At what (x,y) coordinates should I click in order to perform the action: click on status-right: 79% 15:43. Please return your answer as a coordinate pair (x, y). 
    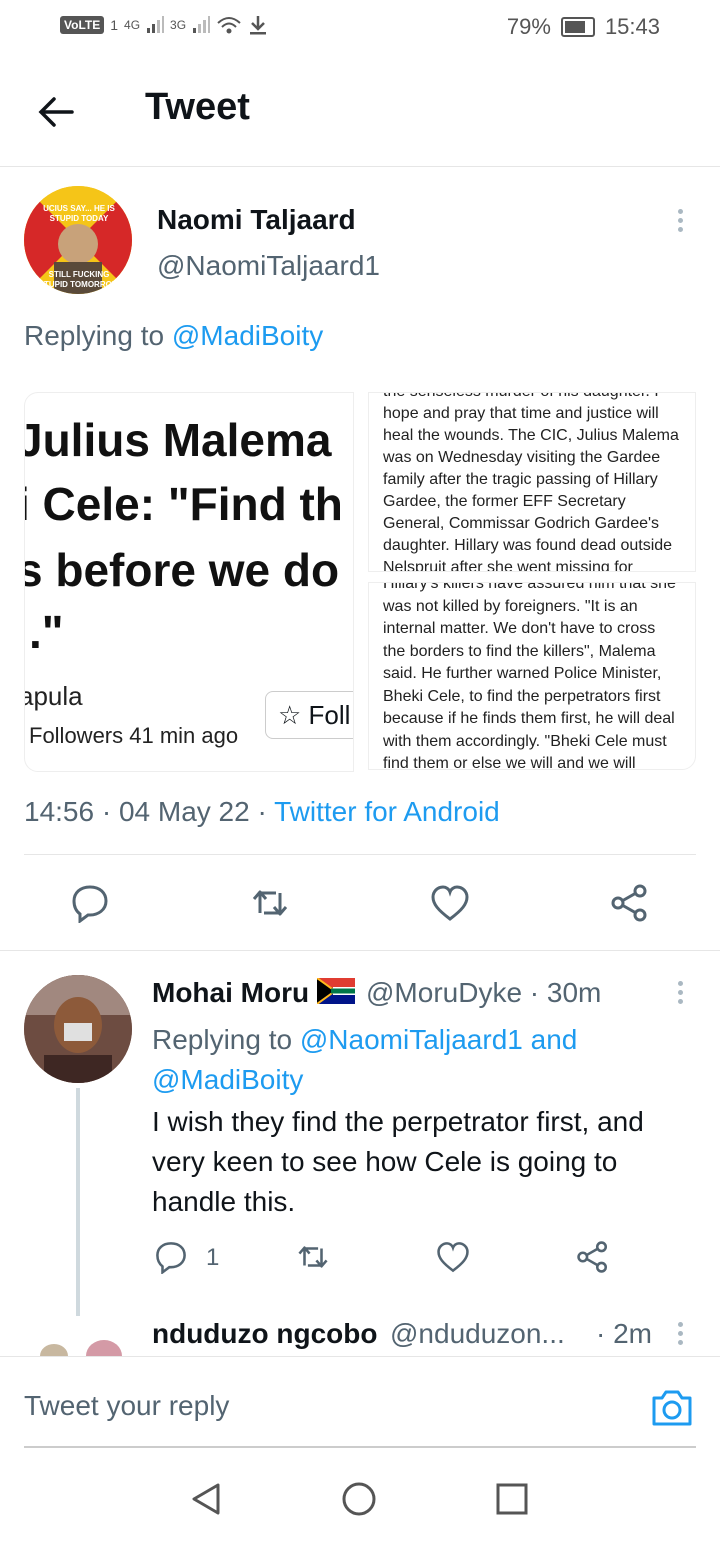
    Looking at the image, I should click on (583, 27).